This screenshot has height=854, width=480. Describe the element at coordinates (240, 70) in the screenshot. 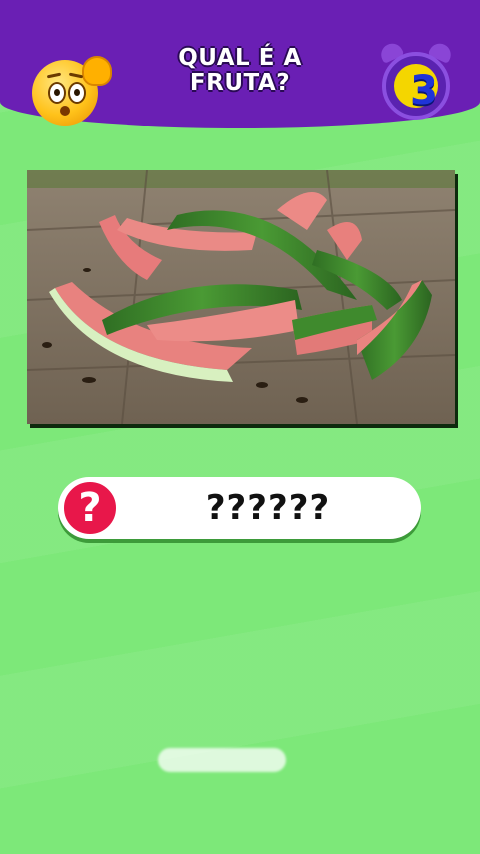

I see `page-title: QUAL É A FRUTA?` at that location.